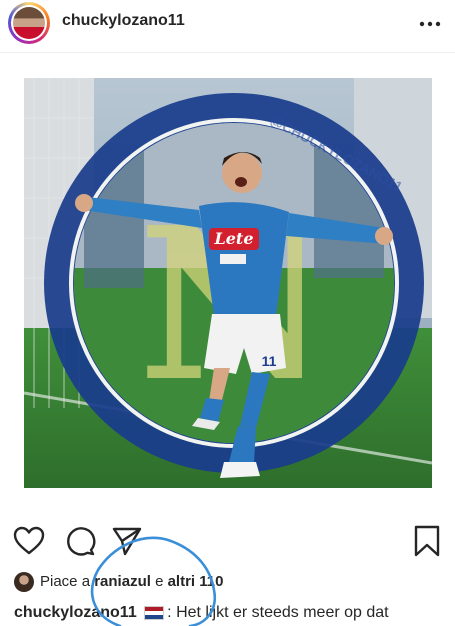 The height and width of the screenshot is (626, 455). I want to click on liker-username: raniazul, so click(122, 581).